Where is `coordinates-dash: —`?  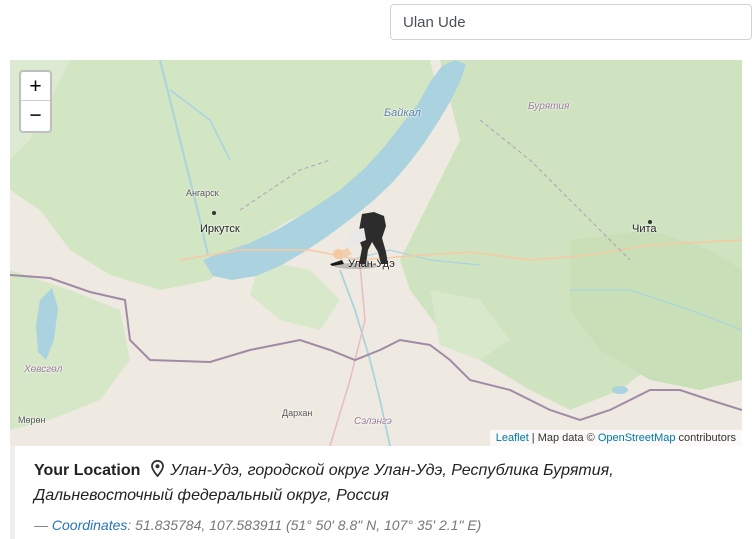
coordinates-dash: — is located at coordinates (43, 525).